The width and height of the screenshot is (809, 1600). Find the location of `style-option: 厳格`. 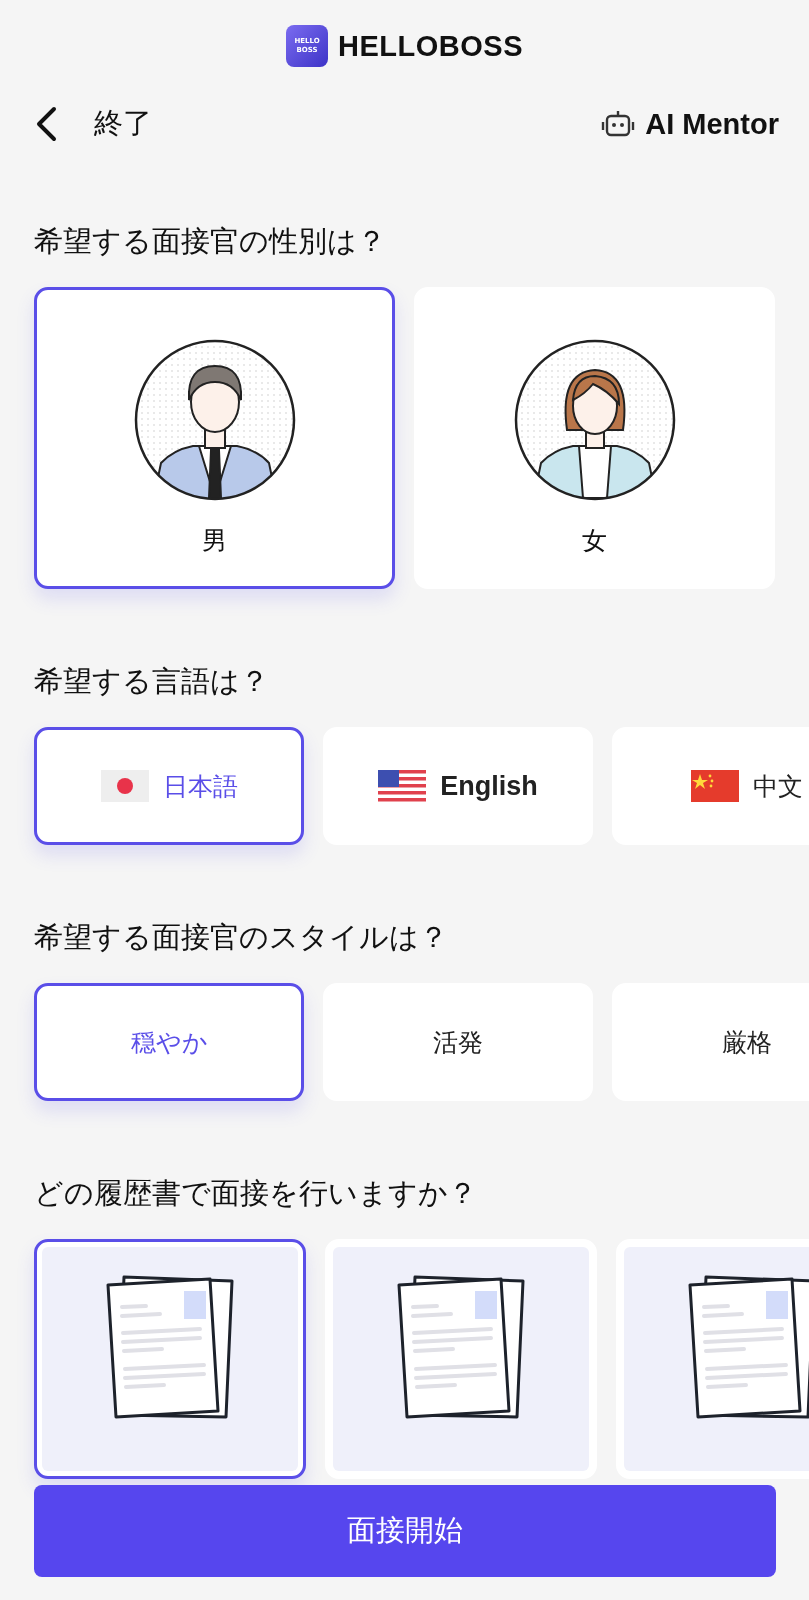

style-option: 厳格 is located at coordinates (710, 1042).